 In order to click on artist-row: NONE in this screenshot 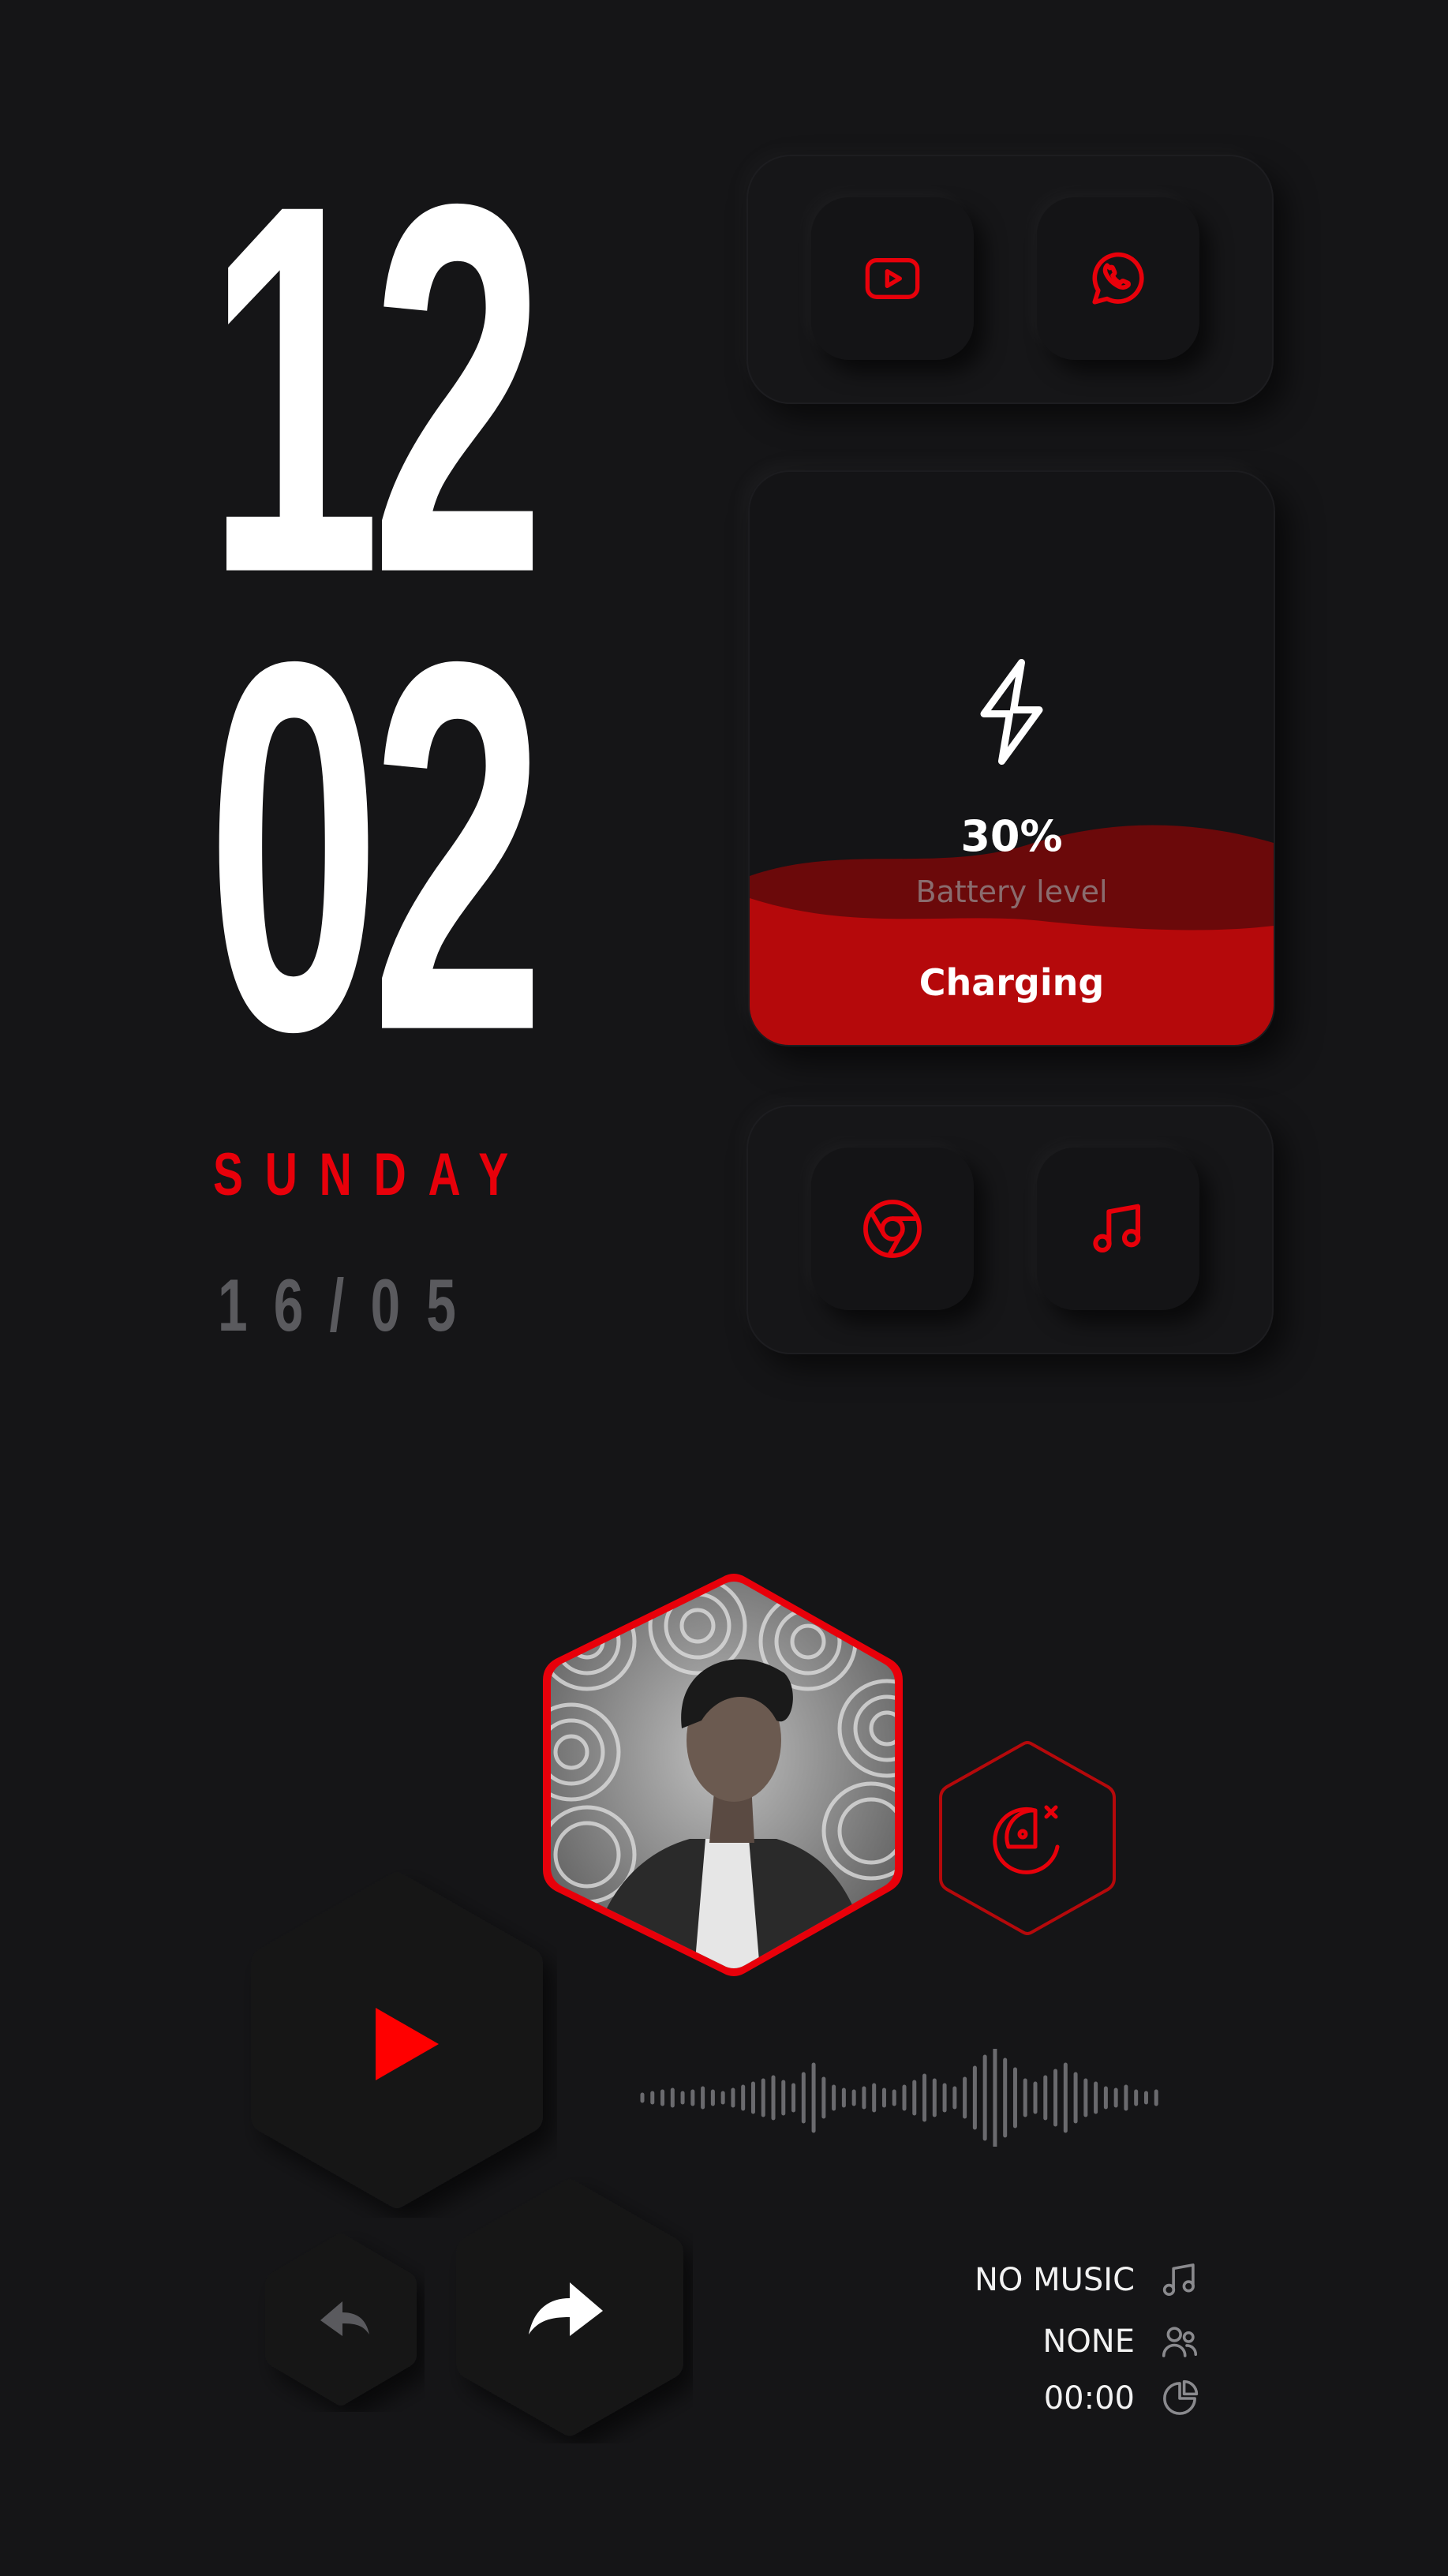, I will do `click(1121, 2341)`.